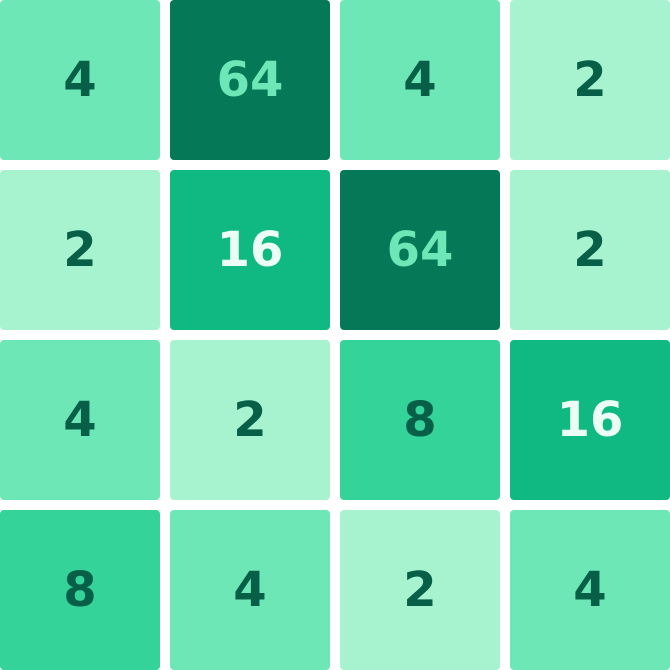 The height and width of the screenshot is (670, 670). I want to click on tile-r2-c4: 2, so click(590, 250).